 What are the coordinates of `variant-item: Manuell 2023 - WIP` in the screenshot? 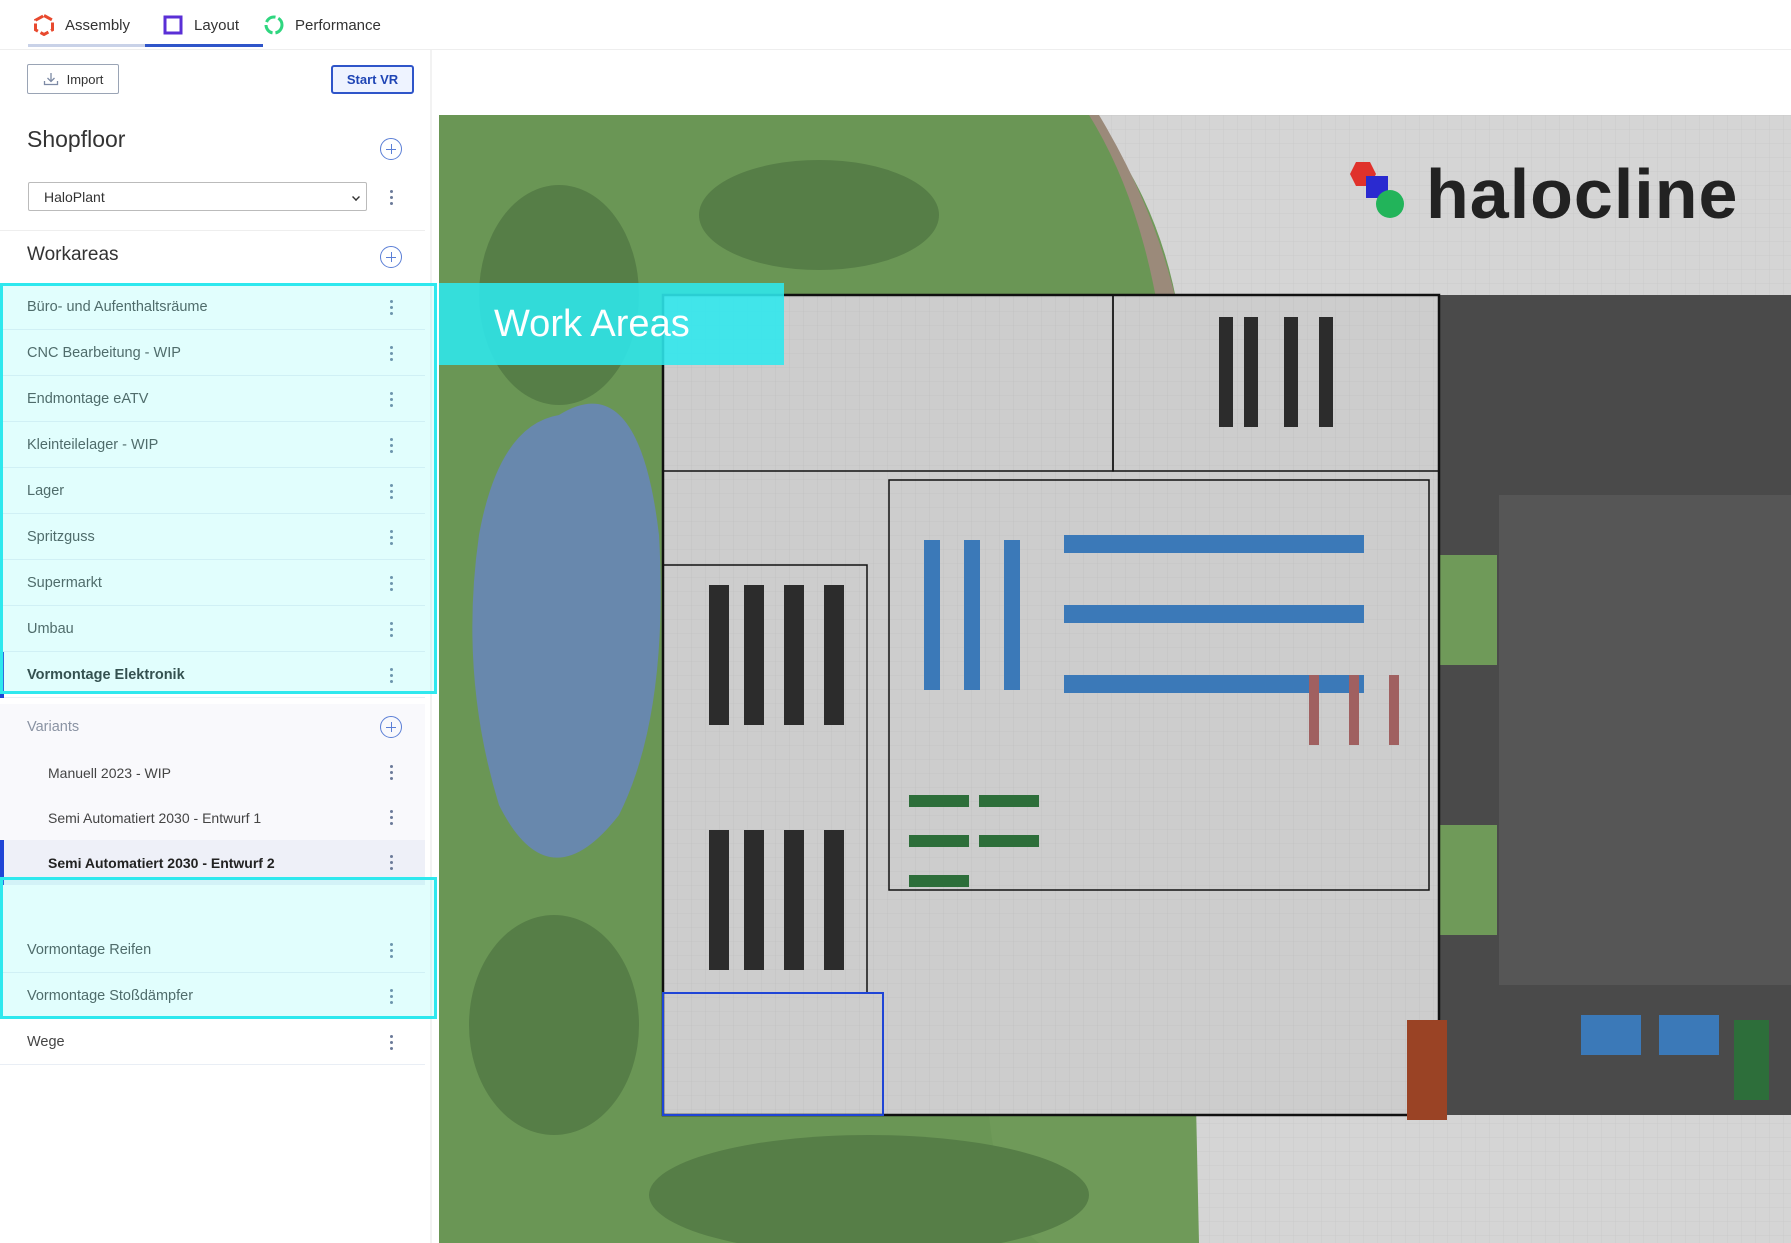 It's located at (212, 772).